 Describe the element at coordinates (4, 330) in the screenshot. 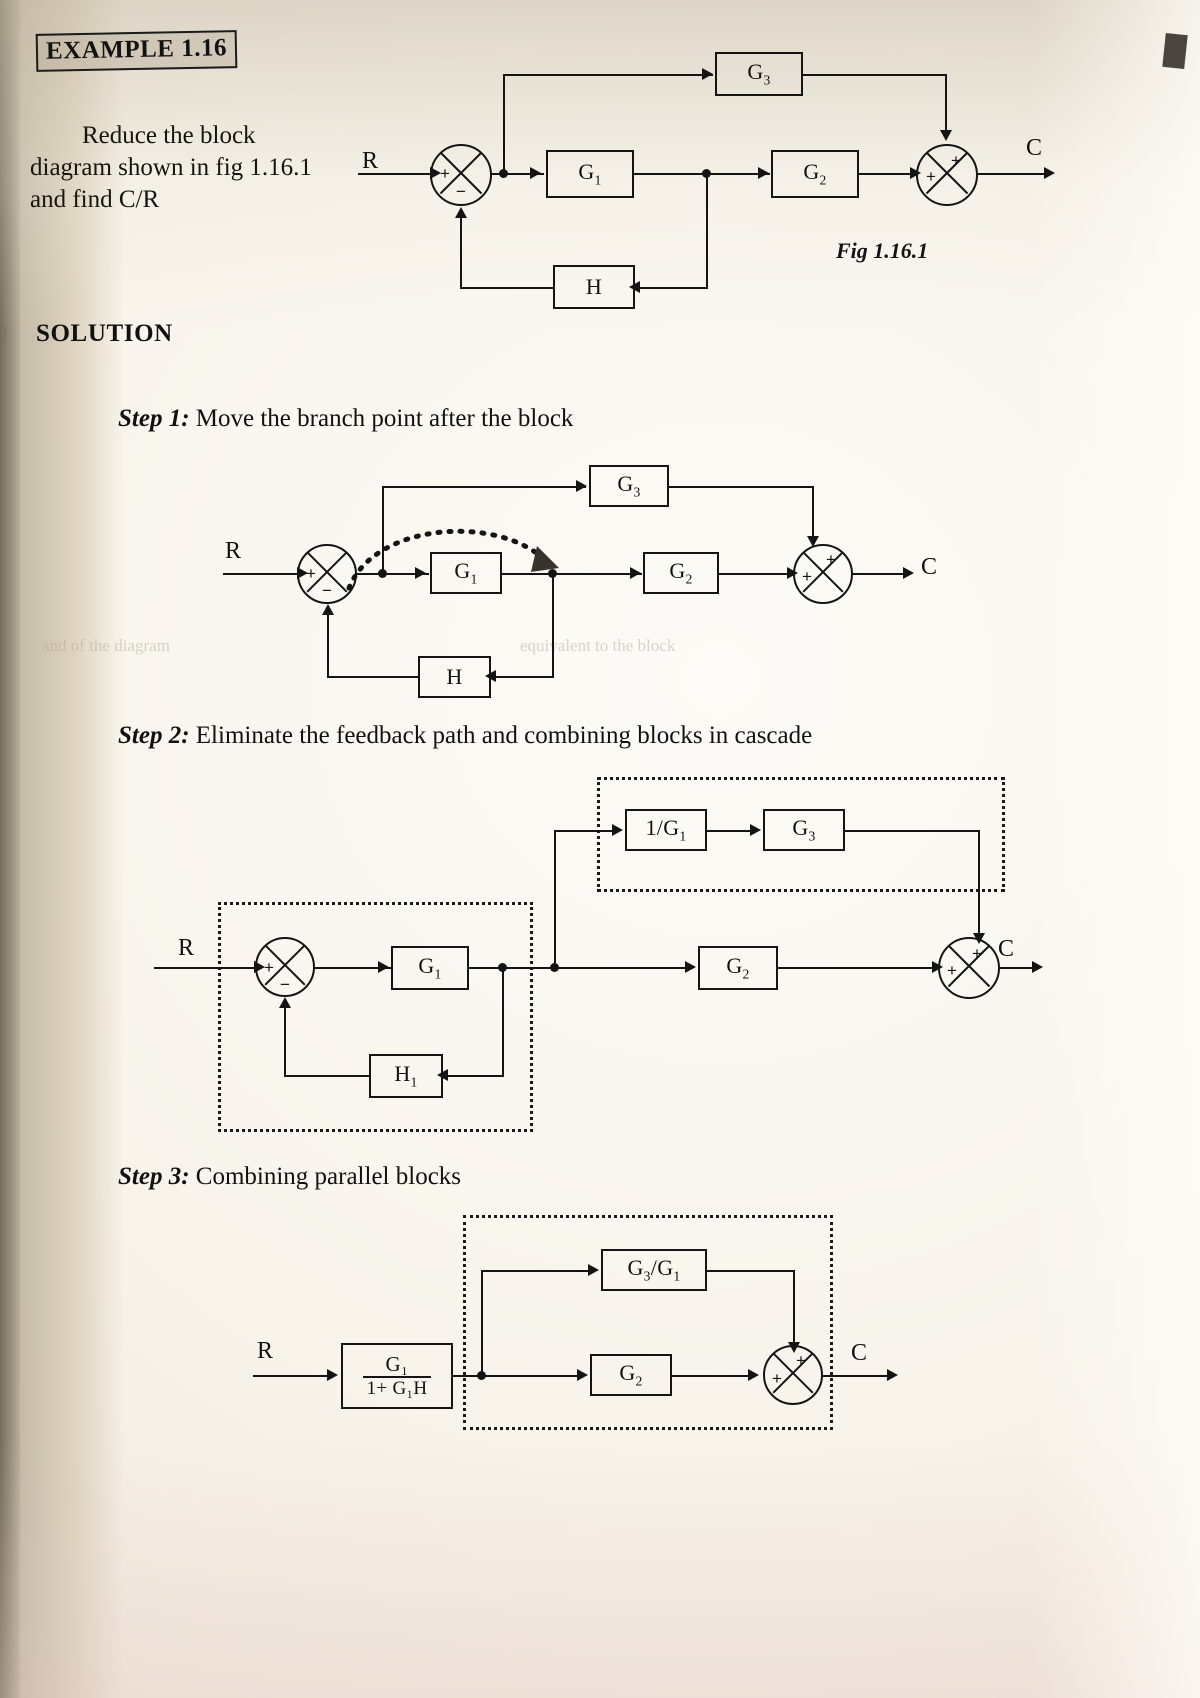

I see `margin-mark: )` at that location.